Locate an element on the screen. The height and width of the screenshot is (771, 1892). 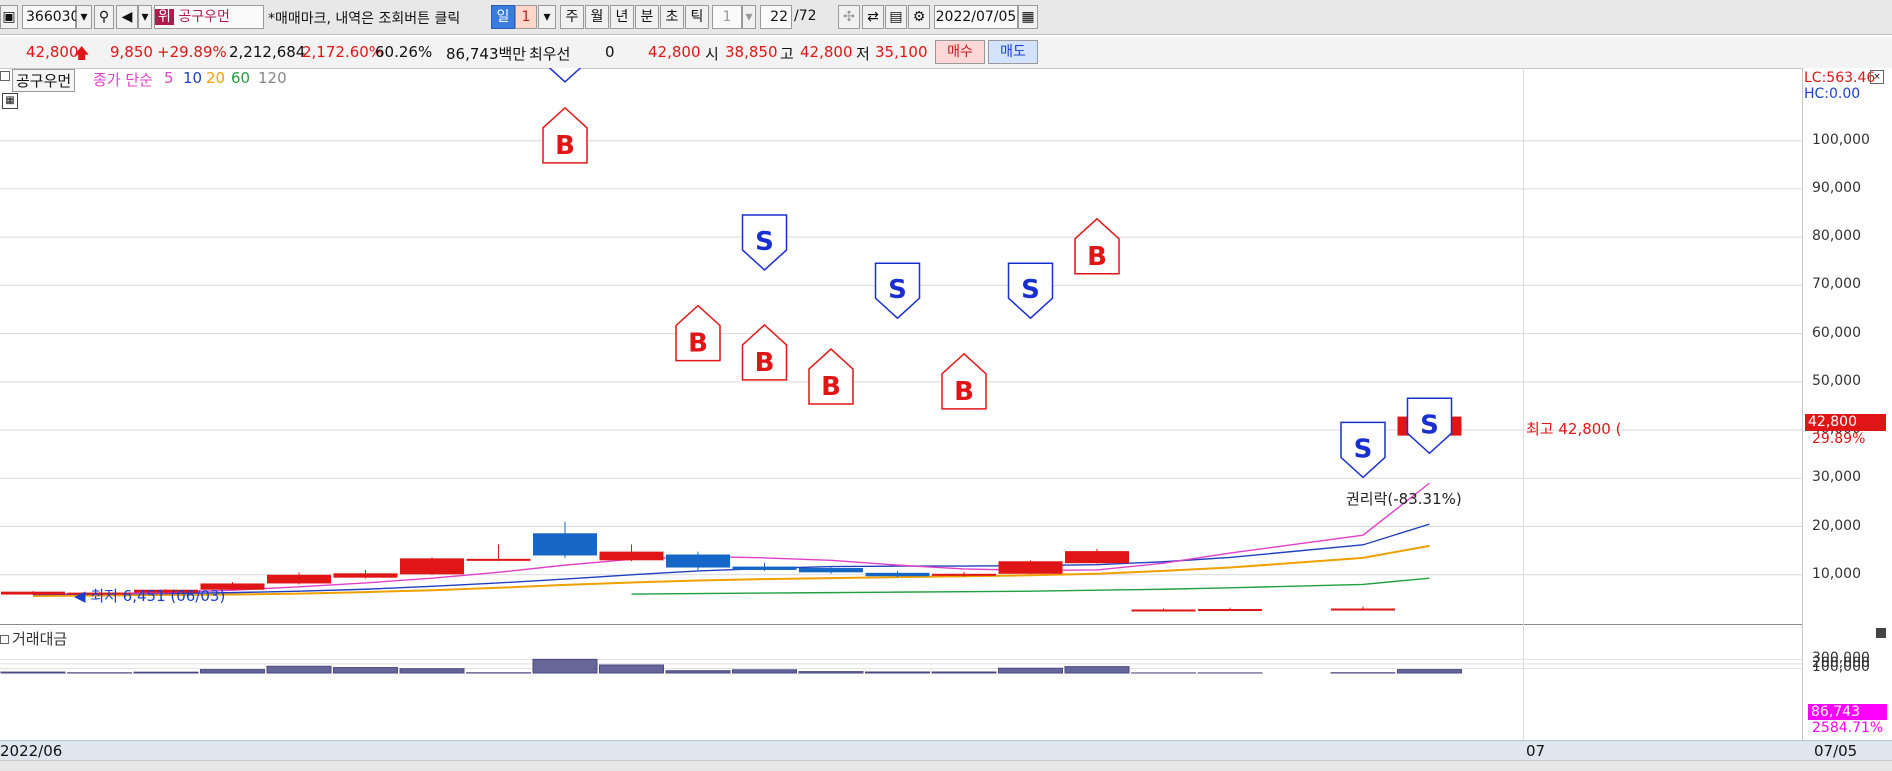
date-start: 2022/06 is located at coordinates (31, 751).